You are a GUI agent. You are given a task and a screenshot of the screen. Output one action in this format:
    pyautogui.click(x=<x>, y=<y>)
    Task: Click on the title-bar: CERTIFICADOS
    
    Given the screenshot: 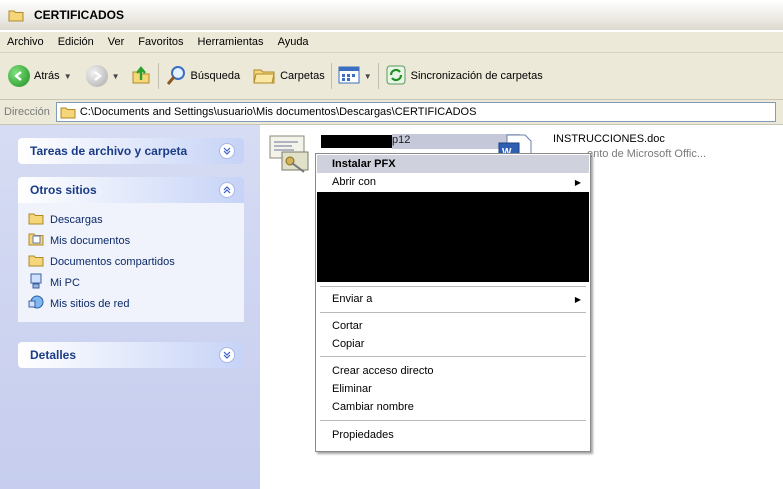 What is the action you would take?
    pyautogui.click(x=391, y=15)
    